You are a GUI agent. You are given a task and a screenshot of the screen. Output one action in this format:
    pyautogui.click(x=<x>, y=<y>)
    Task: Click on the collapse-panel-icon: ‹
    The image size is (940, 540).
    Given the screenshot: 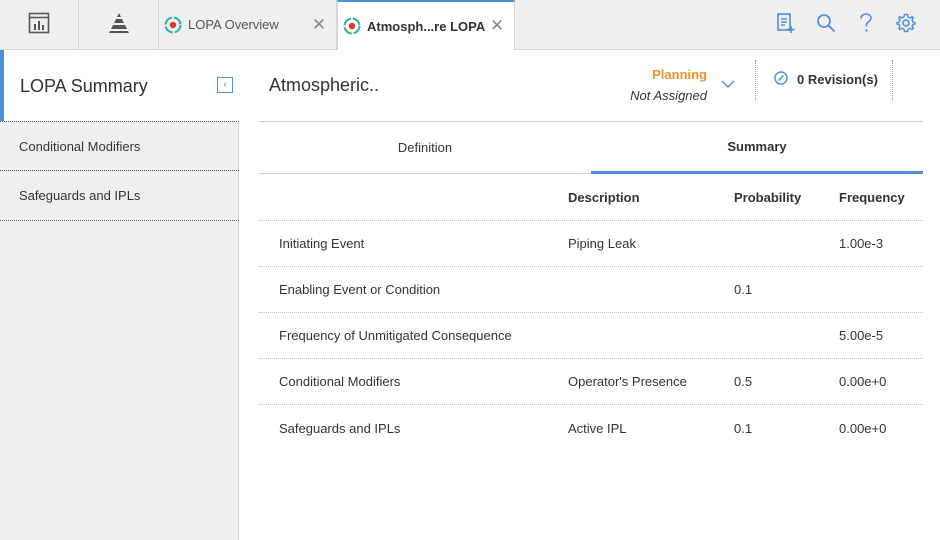 What is the action you would take?
    pyautogui.click(x=225, y=85)
    